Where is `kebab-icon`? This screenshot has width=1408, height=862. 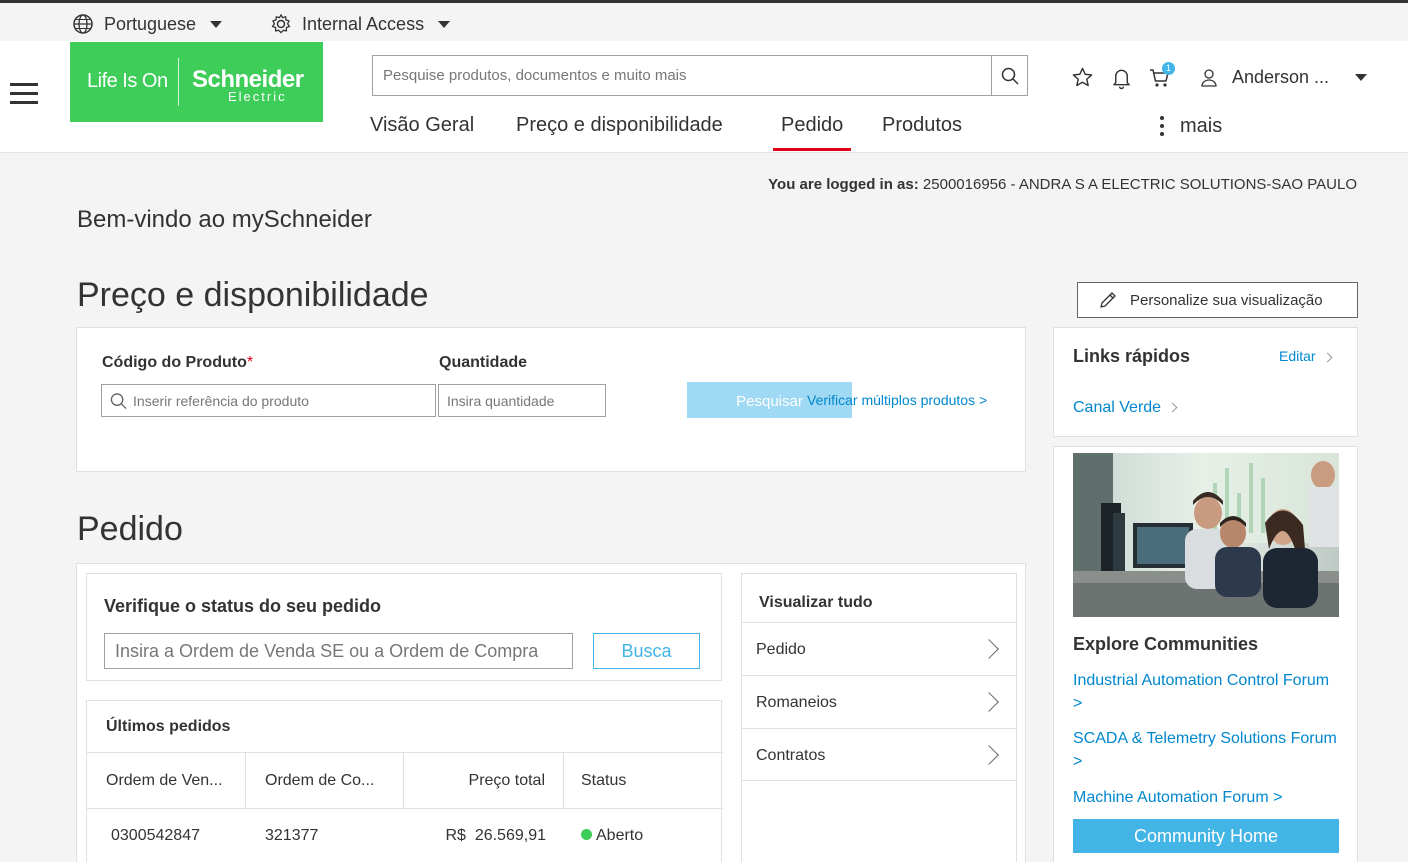
kebab-icon is located at coordinates (1162, 126).